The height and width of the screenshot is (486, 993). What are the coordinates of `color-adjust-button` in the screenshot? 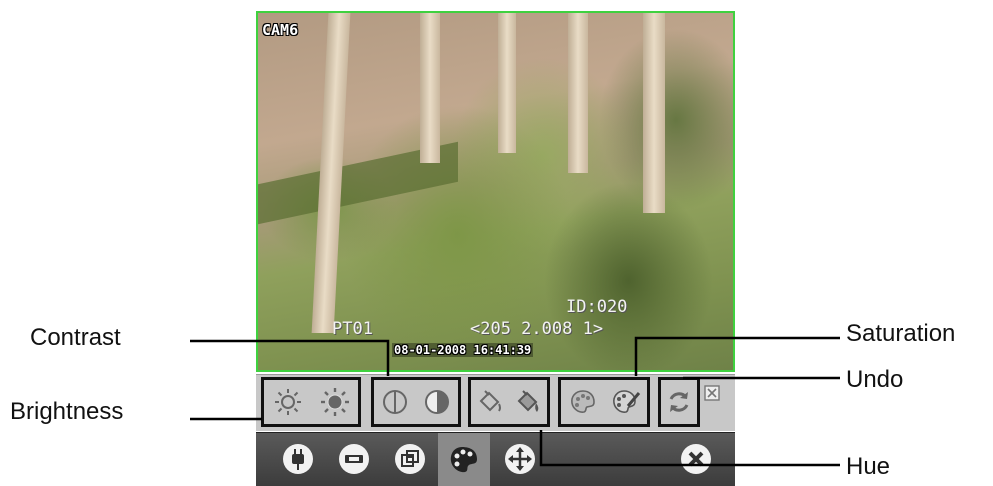 It's located at (464, 459).